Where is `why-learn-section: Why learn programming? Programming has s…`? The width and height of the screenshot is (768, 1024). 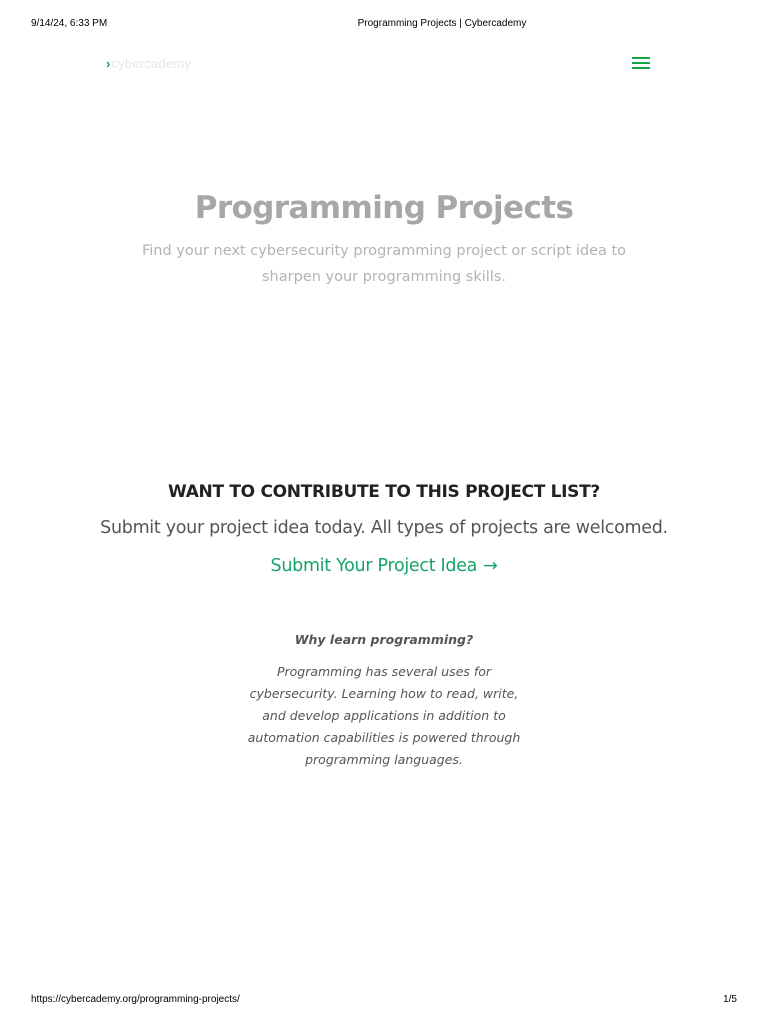 why-learn-section: Why learn programming? Programming has s… is located at coordinates (384, 701).